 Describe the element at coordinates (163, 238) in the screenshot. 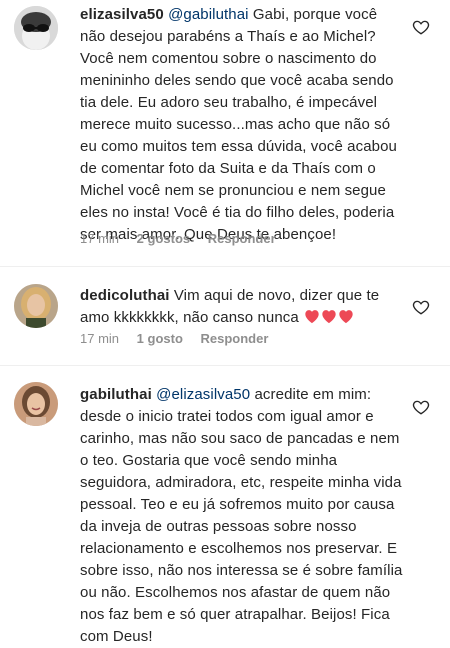

I see `comment-likes: 2 gostos` at that location.